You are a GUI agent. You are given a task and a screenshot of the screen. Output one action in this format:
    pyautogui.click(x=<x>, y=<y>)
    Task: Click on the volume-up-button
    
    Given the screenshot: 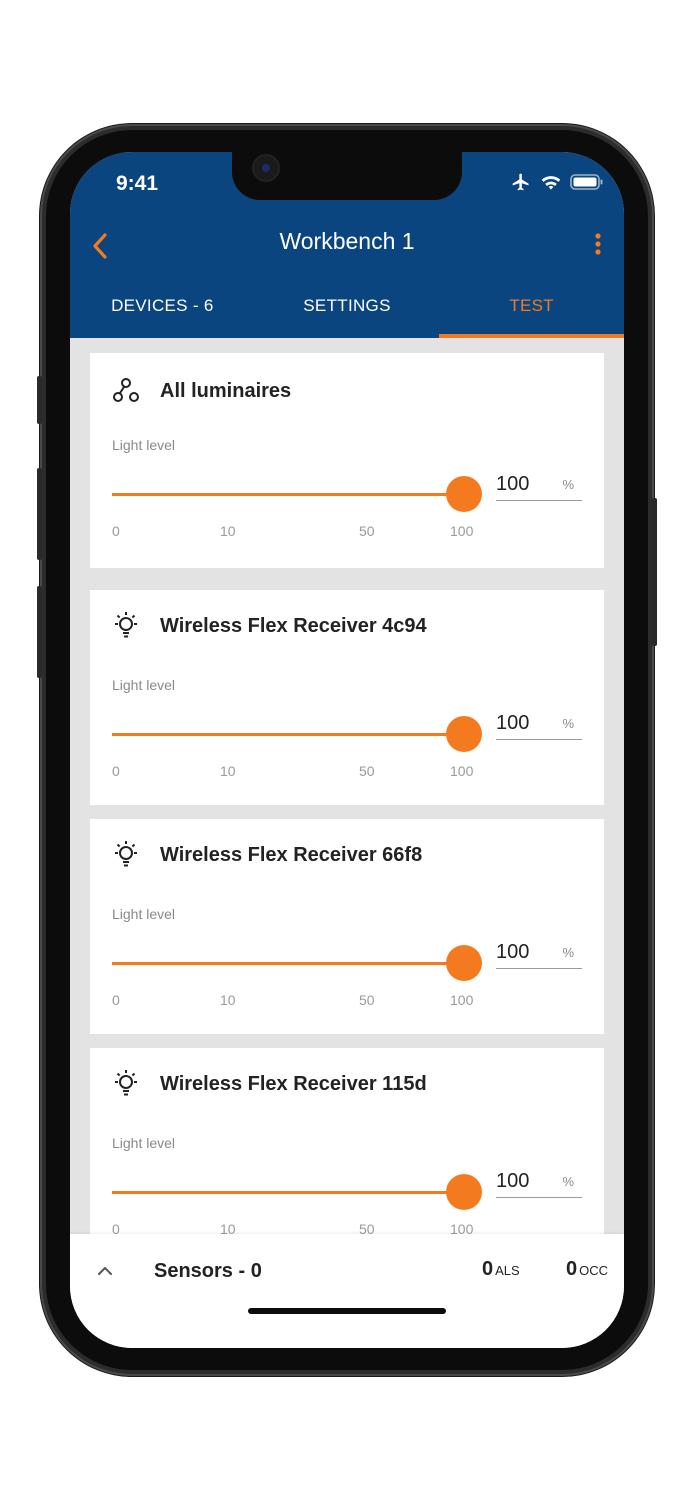 What is the action you would take?
    pyautogui.click(x=39, y=514)
    